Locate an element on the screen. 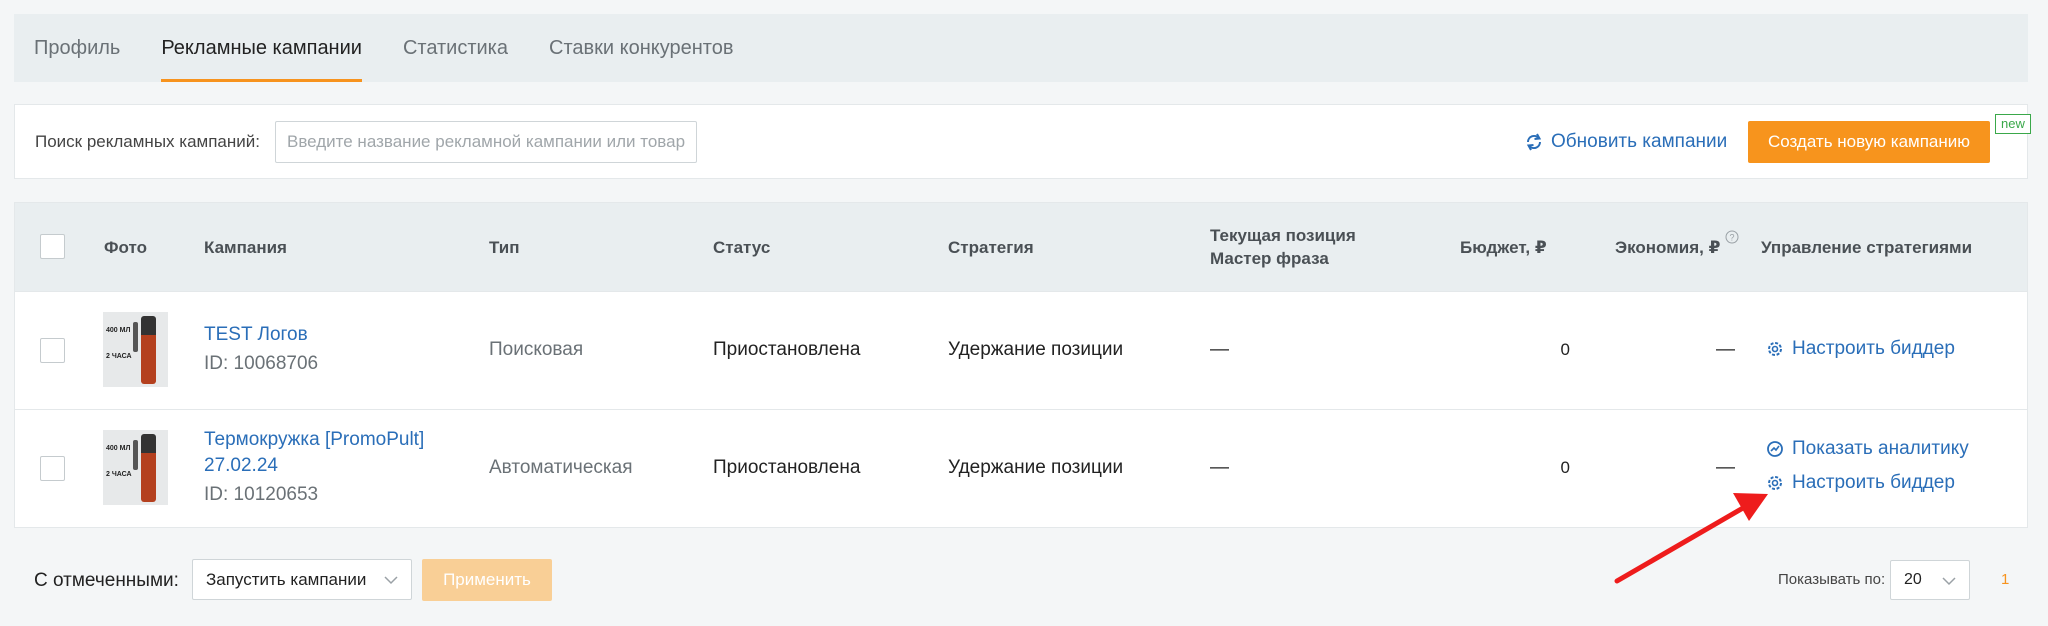 The height and width of the screenshot is (626, 2048). show-analytics-button: Показать аналитику is located at coordinates (1867, 449).